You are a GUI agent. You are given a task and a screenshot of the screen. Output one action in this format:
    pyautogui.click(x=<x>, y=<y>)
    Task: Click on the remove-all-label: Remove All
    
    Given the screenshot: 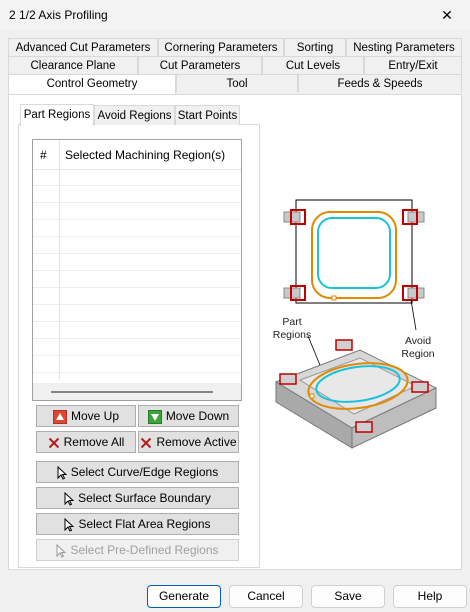 What is the action you would take?
    pyautogui.click(x=94, y=442)
    